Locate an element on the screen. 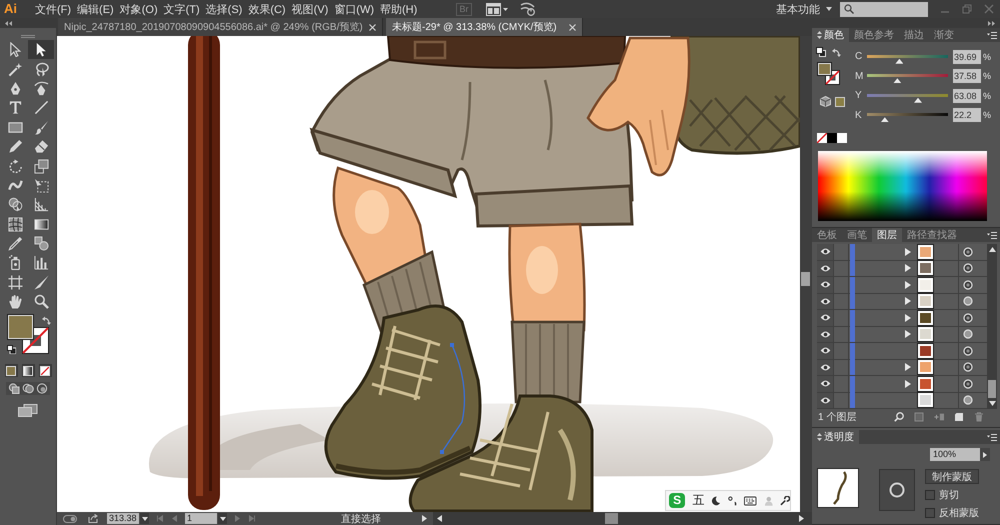 This screenshot has height=525, width=1000. scroll-left-icon is located at coordinates (439, 518).